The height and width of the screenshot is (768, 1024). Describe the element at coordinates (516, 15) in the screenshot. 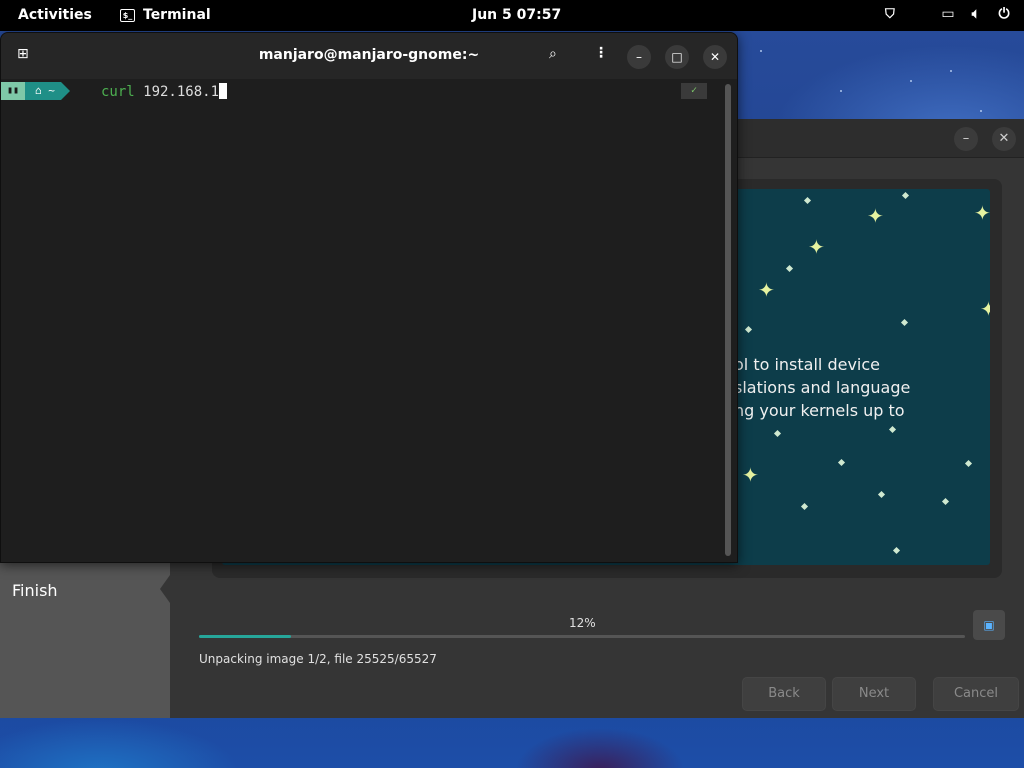

I see `clock: Jun 5 07:57` at that location.